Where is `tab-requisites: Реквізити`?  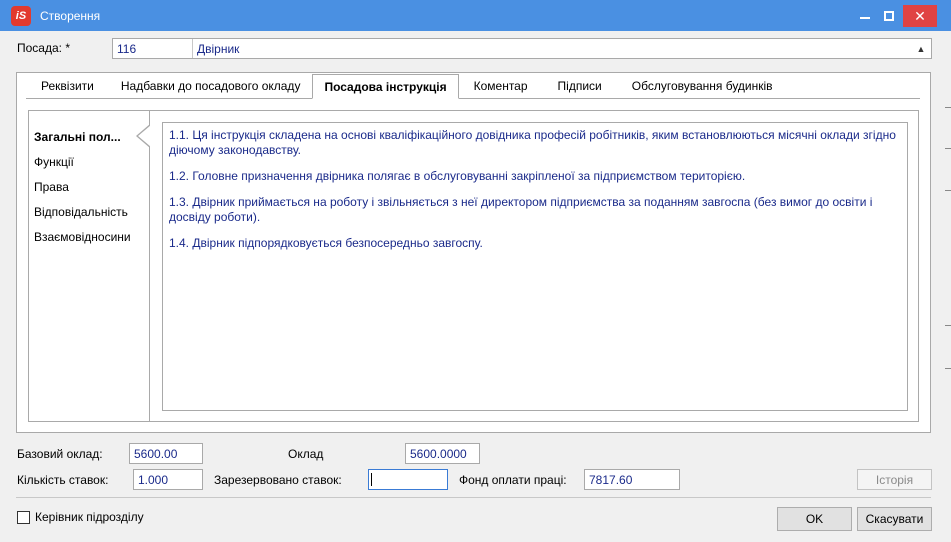 tab-requisites: Реквізити is located at coordinates (67, 86).